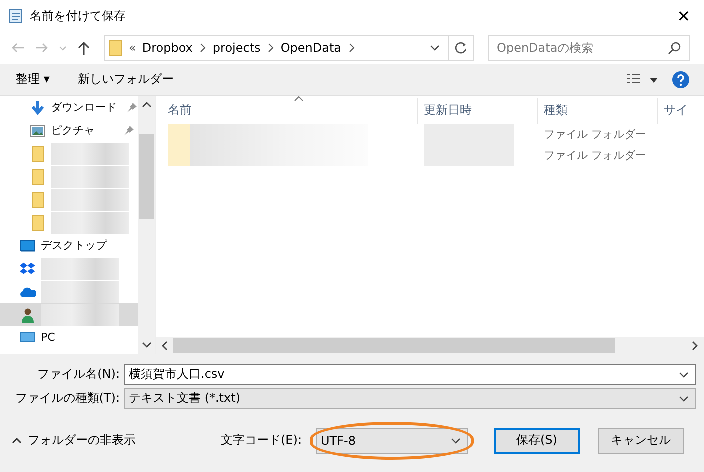  What do you see at coordinates (675, 48) in the screenshot?
I see `search-icon` at bounding box center [675, 48].